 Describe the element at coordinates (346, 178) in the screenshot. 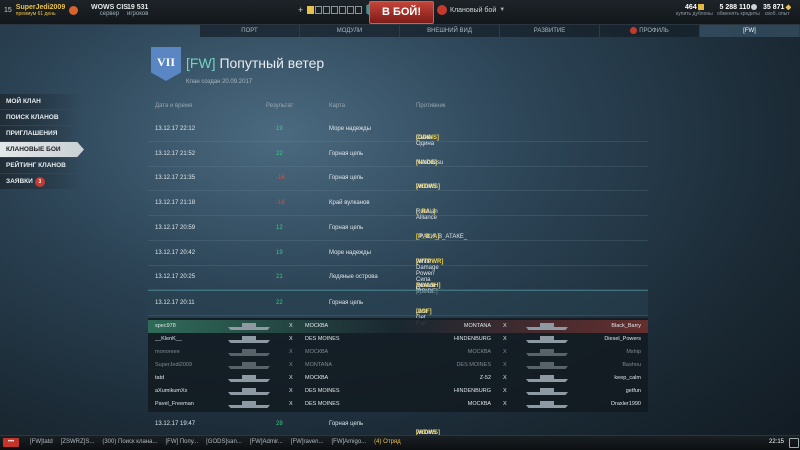

I see `row-map: Горная цепь` at that location.